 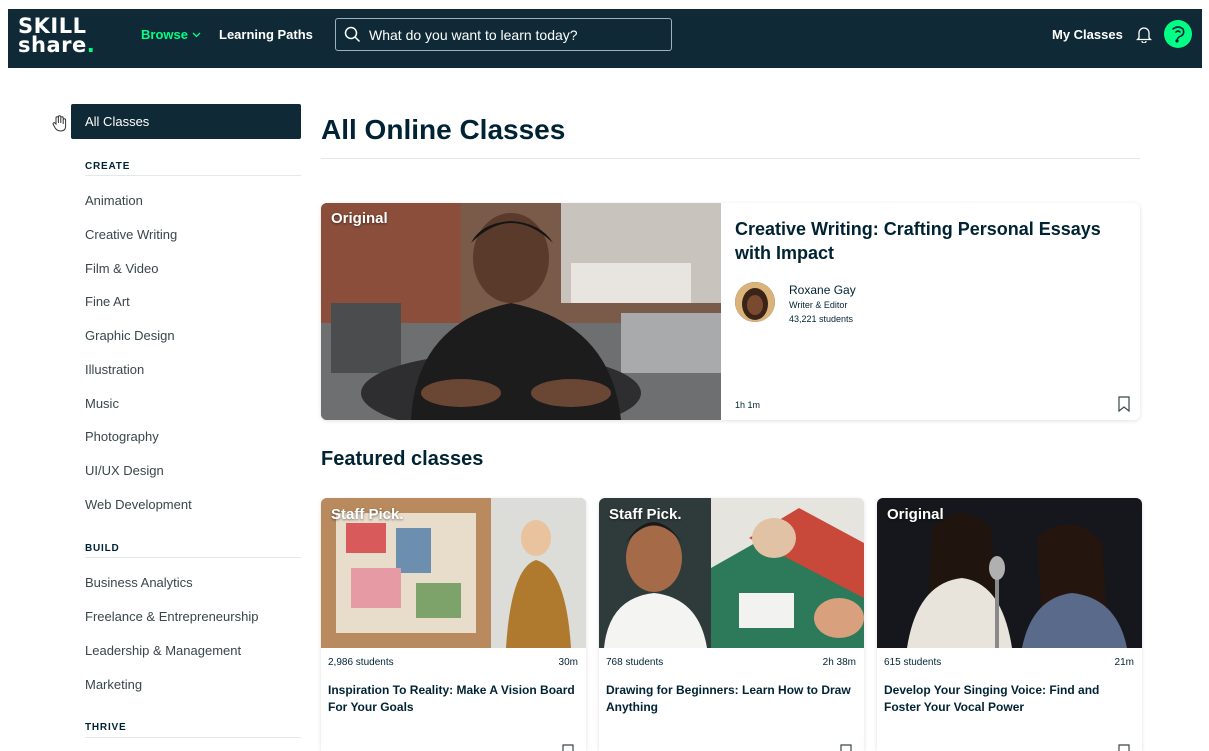 I want to click on sidebar-item-business-analytics: Business Analytics, so click(x=139, y=582).